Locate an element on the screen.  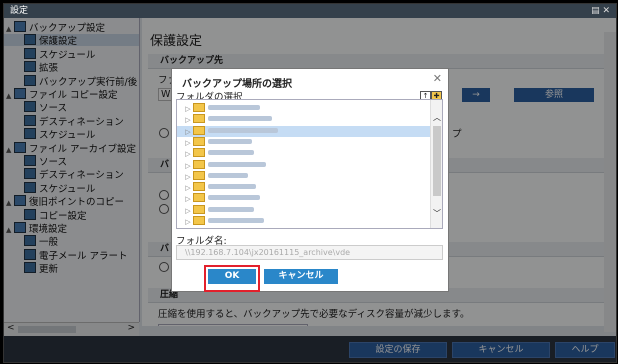
title-bar: 設定 ▤ ✕ is located at coordinates (310, 11).